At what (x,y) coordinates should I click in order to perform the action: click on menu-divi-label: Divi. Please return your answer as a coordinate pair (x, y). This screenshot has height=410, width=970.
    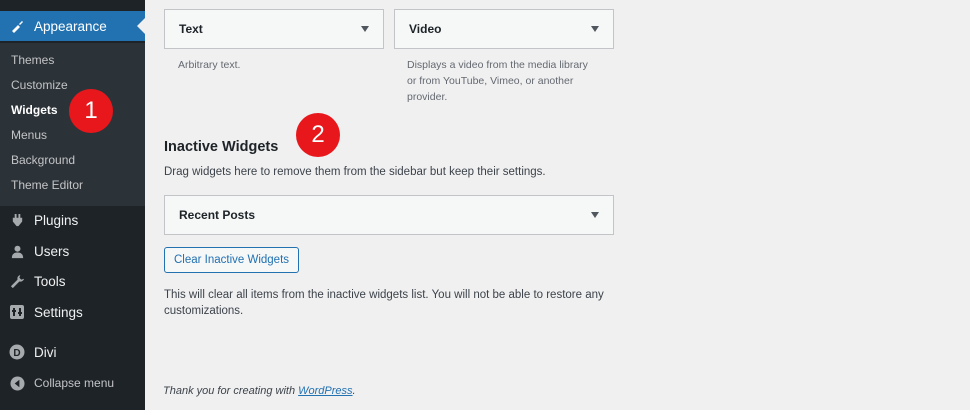
    Looking at the image, I should click on (45, 352).